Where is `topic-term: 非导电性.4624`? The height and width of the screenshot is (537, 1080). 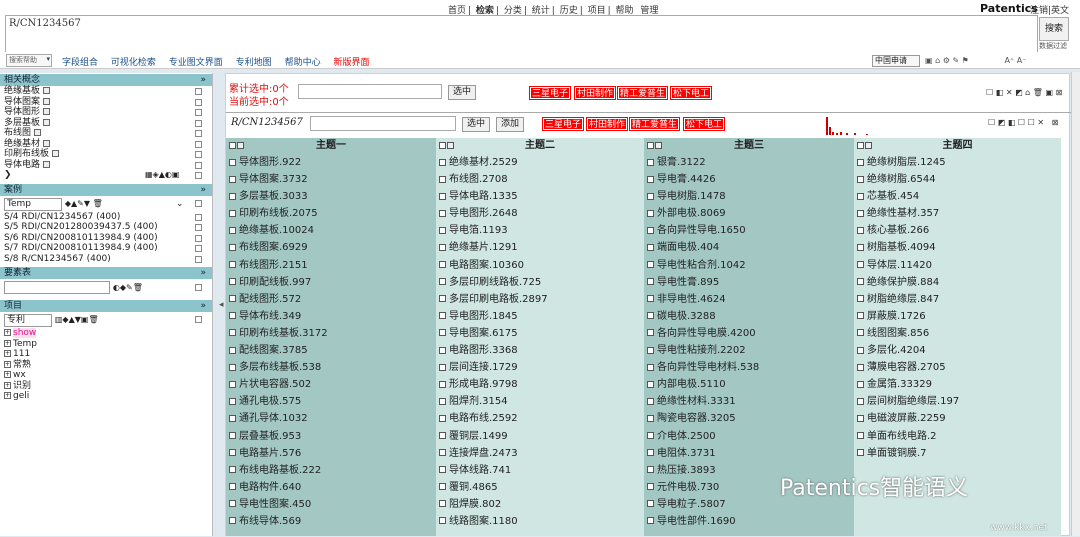
topic-term: 非导电性.4624 is located at coordinates (749, 299).